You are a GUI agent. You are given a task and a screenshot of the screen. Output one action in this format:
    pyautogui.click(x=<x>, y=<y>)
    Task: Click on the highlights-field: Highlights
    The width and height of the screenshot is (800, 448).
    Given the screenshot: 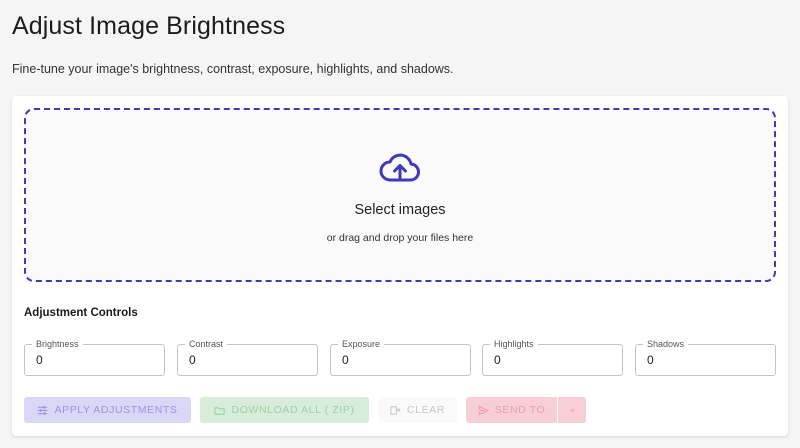 What is the action you would take?
    pyautogui.click(x=552, y=357)
    